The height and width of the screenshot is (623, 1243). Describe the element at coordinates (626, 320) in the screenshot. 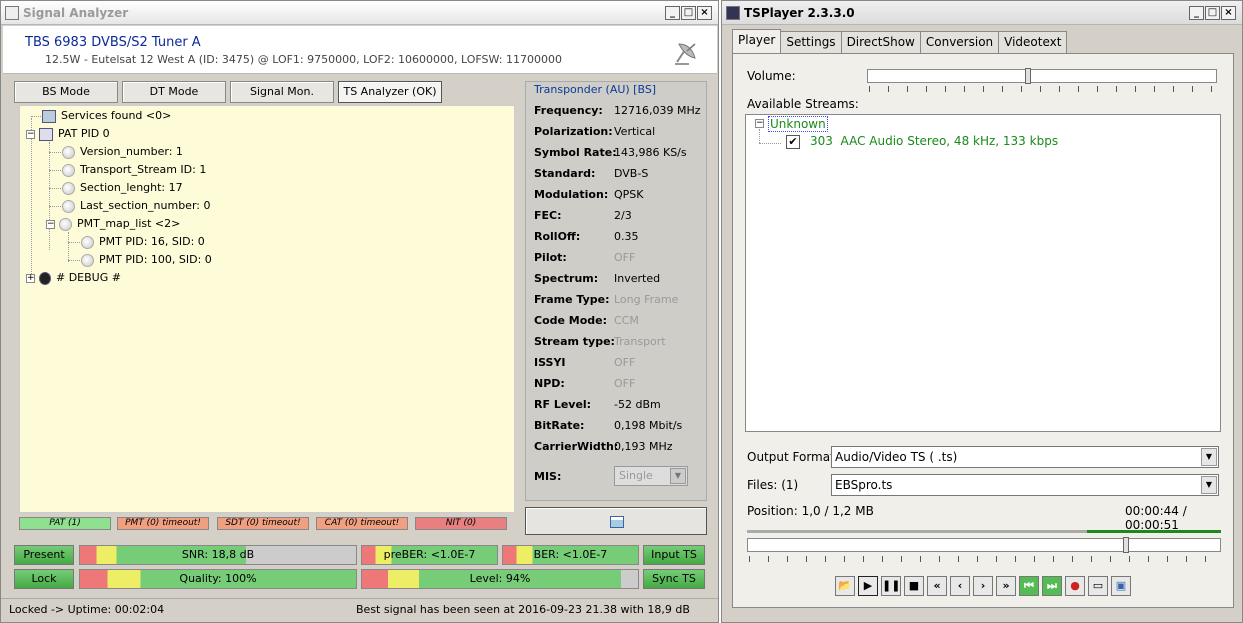

I see `param-value: CCM` at that location.